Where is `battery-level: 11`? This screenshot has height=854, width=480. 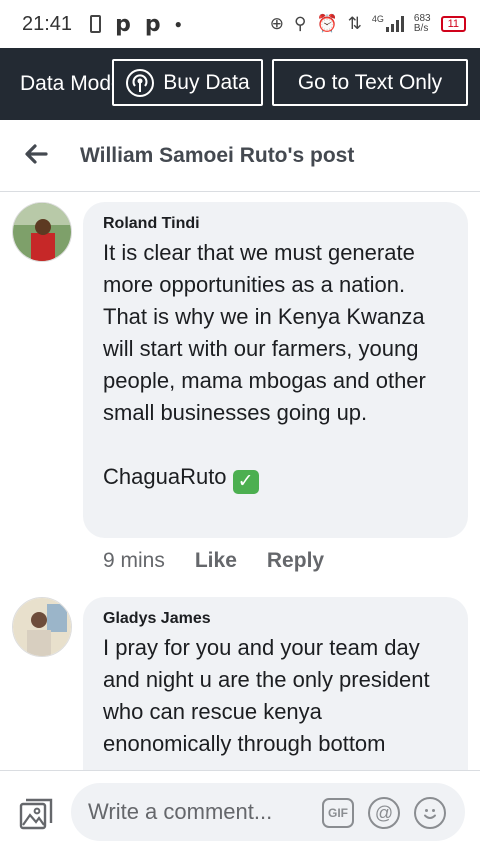 battery-level: 11 is located at coordinates (453, 24).